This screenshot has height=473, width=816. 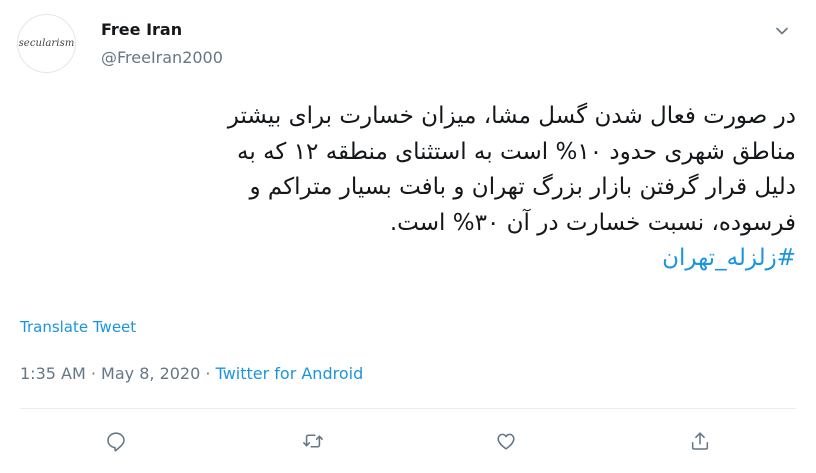 What do you see at coordinates (290, 373) in the screenshot?
I see `tweet-source-link: Twitter for Android` at bounding box center [290, 373].